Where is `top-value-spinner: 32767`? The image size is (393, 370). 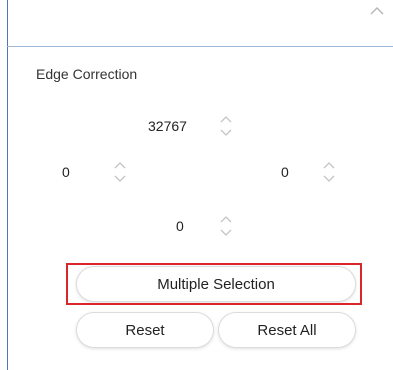
top-value-spinner: 32767 is located at coordinates (193, 126).